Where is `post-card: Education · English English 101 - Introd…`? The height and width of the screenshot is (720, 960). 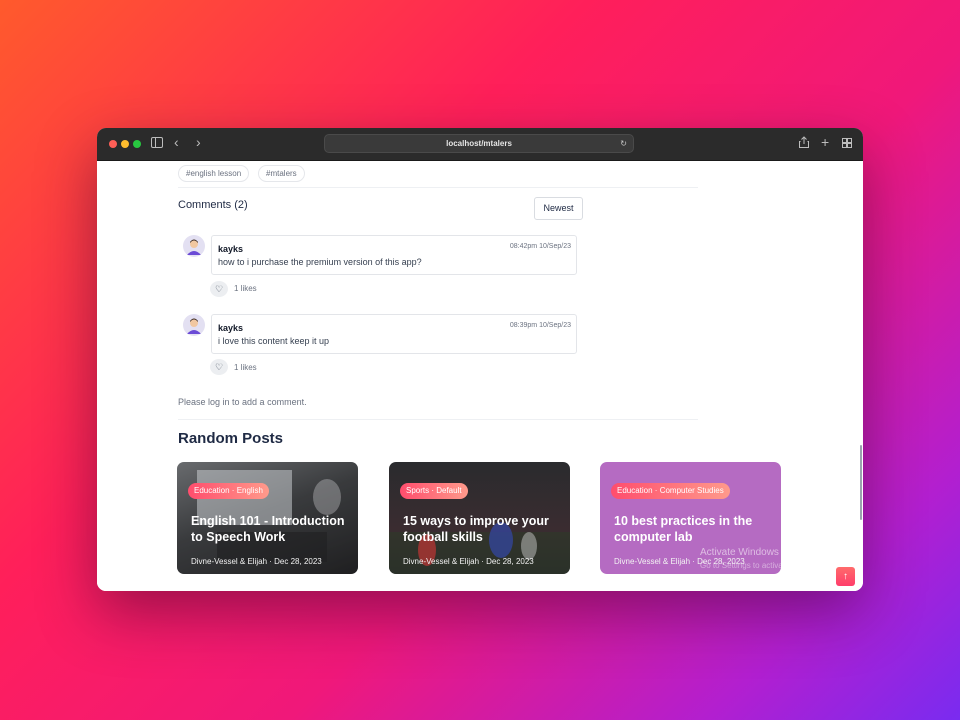 post-card: Education · English English 101 - Introd… is located at coordinates (267, 518).